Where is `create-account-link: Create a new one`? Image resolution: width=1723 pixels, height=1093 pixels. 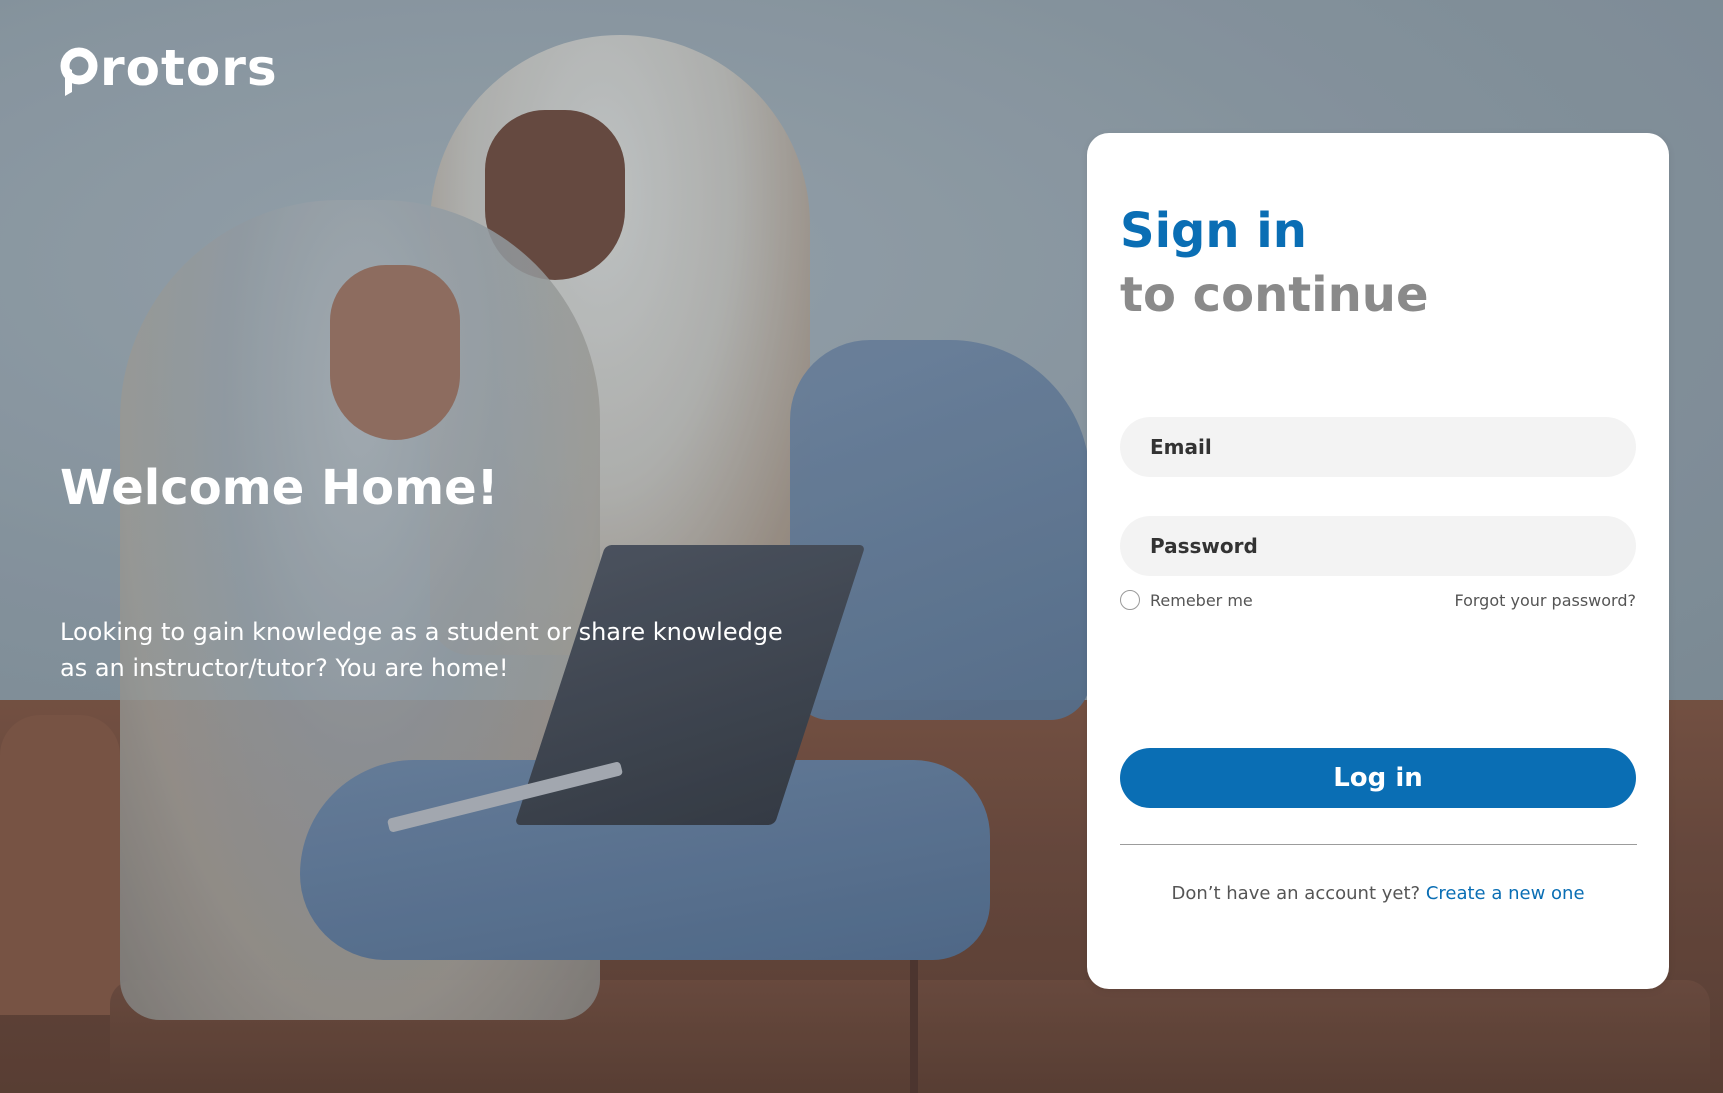
create-account-link: Create a new one is located at coordinates (1505, 893).